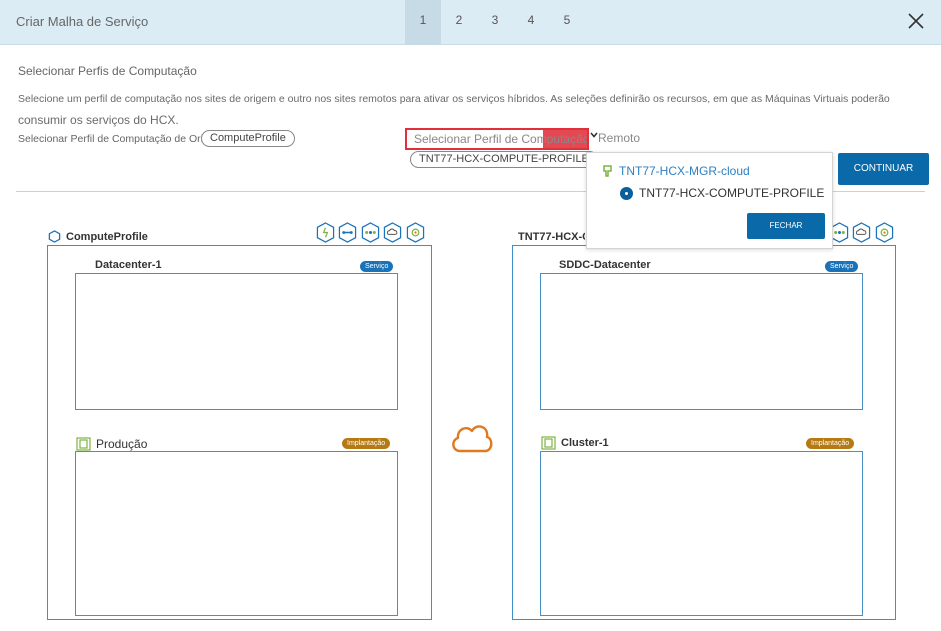 Image resolution: width=941 pixels, height=631 pixels. I want to click on step-3: 3, so click(495, 22).